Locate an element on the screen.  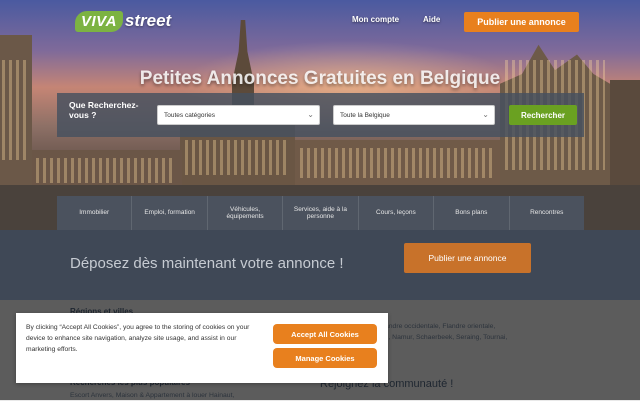
logo-badge: VIVA is located at coordinates (99, 21).